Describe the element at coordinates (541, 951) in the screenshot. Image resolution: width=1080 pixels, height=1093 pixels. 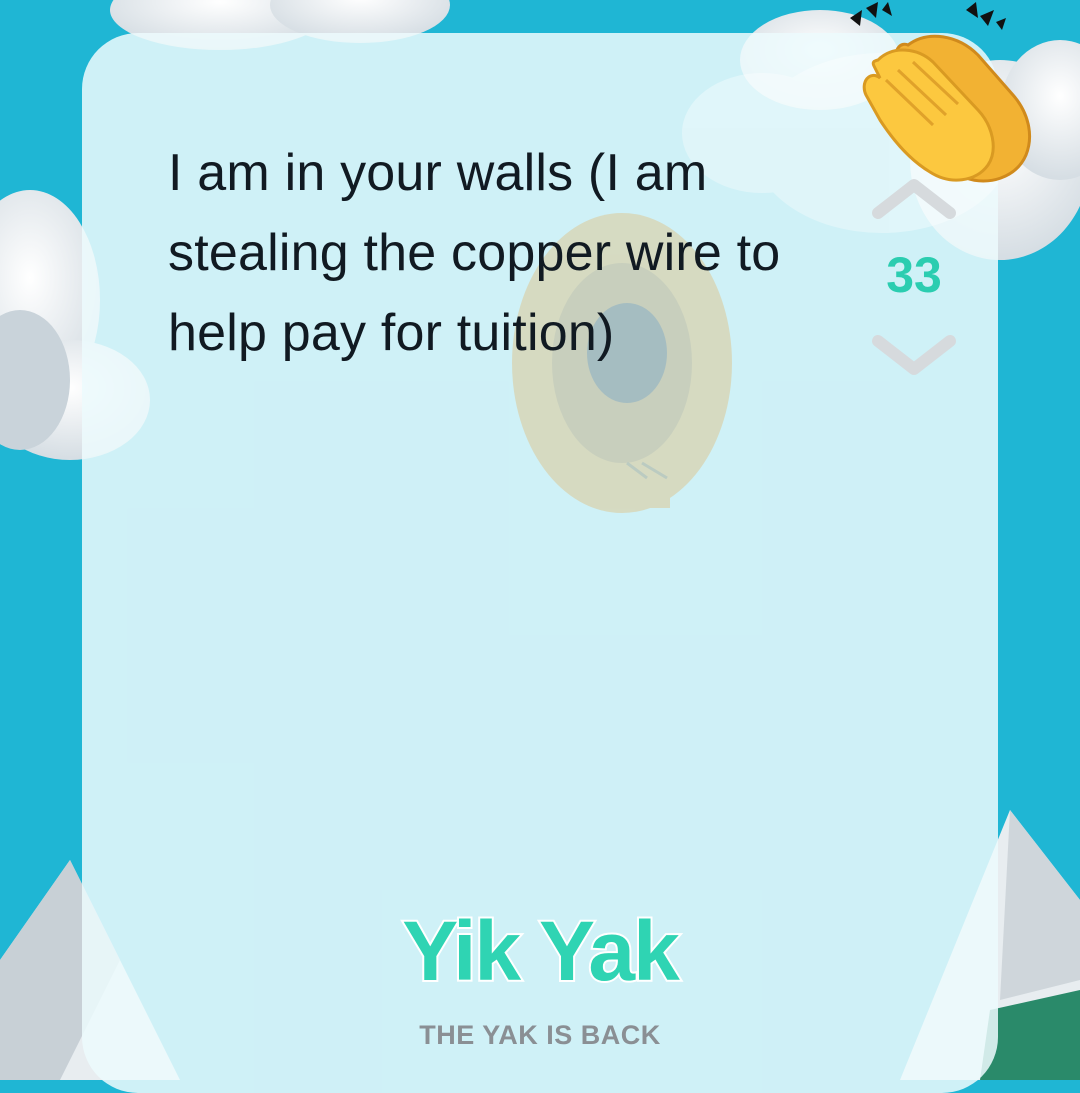
I see `yik-yak-logo: Yik Yak` at that location.